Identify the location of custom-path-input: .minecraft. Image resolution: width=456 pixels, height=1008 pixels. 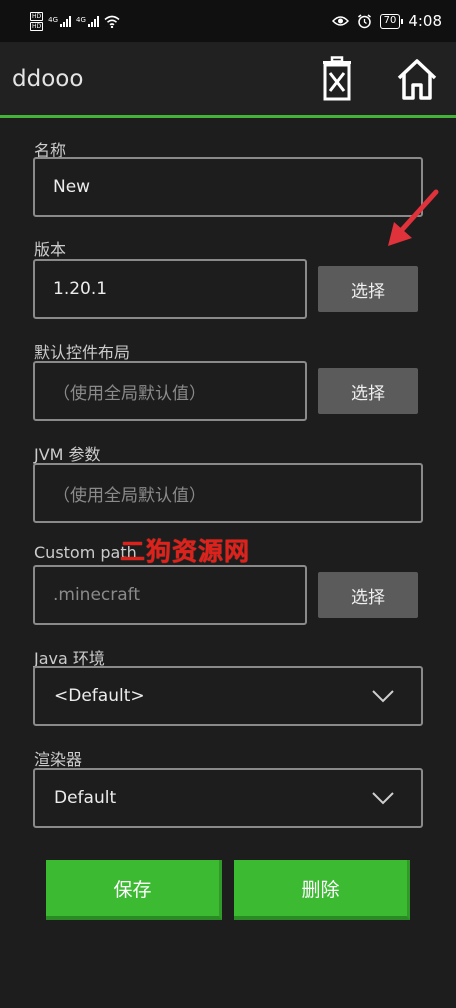
(170, 595).